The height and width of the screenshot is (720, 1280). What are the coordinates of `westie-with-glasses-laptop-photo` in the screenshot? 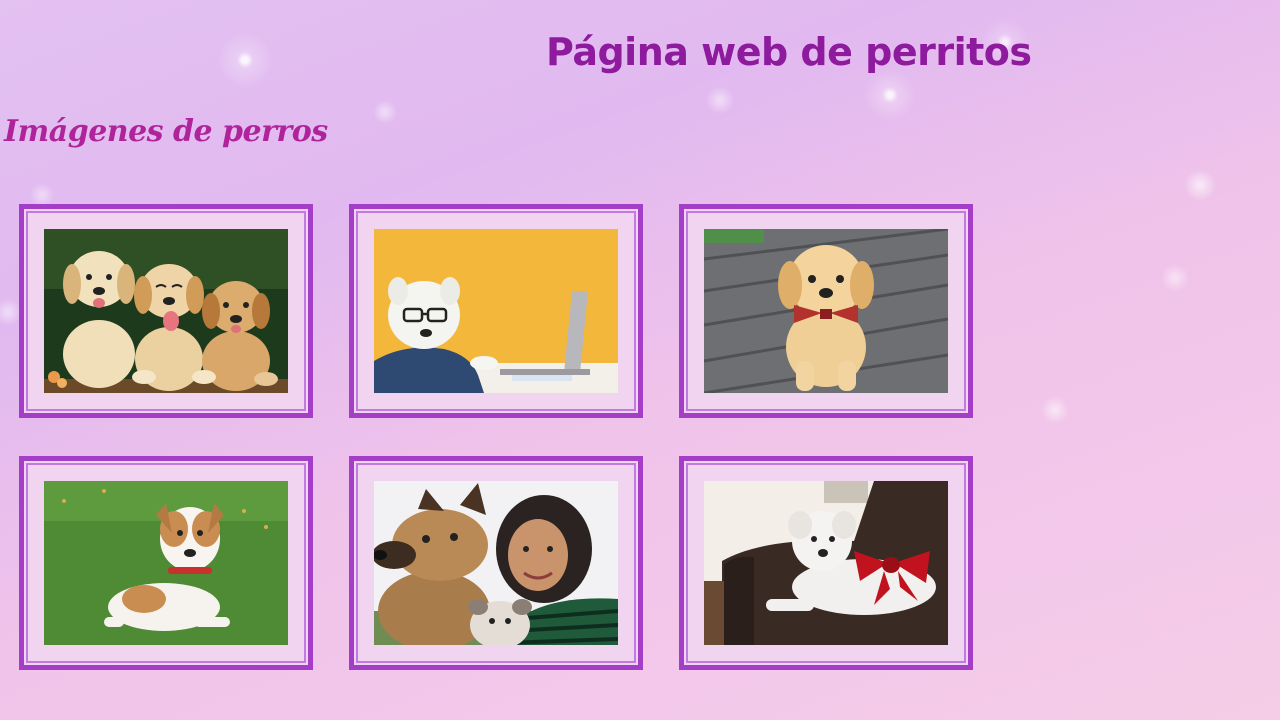 It's located at (496, 311).